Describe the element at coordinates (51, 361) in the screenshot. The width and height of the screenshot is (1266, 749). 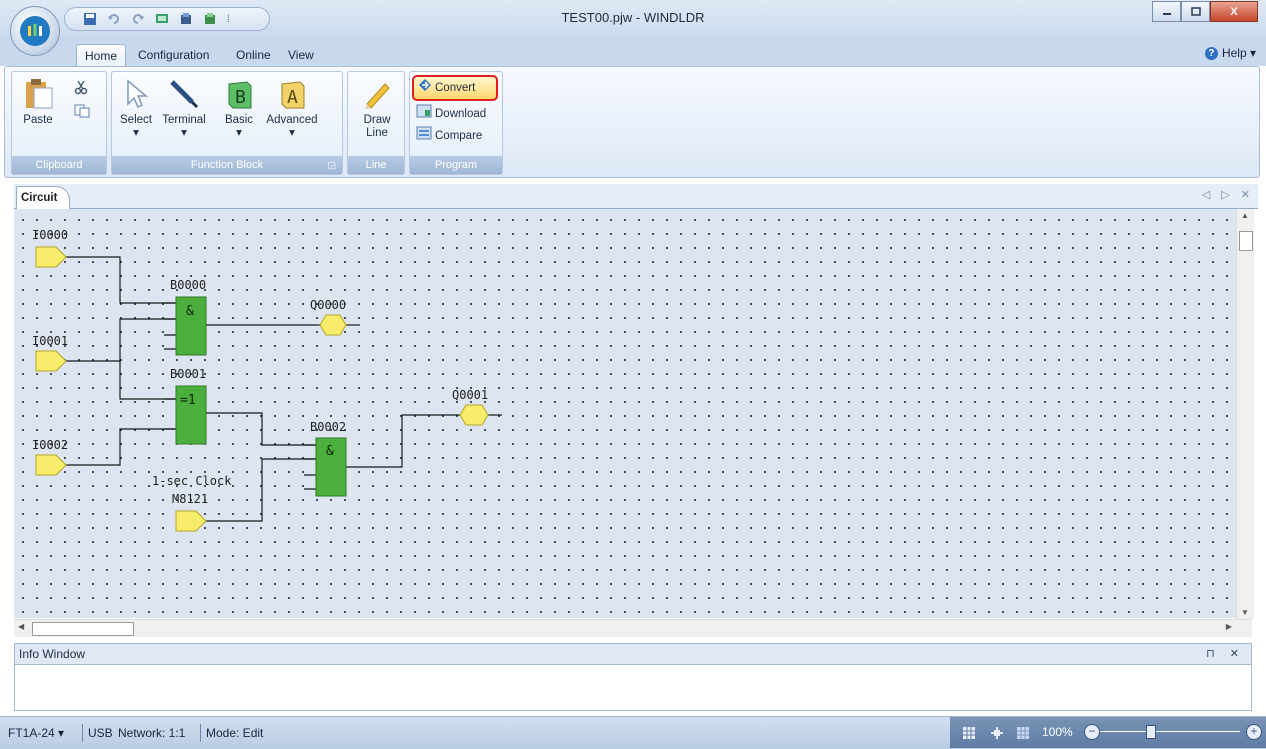
I see `input-terminal-i0001` at that location.